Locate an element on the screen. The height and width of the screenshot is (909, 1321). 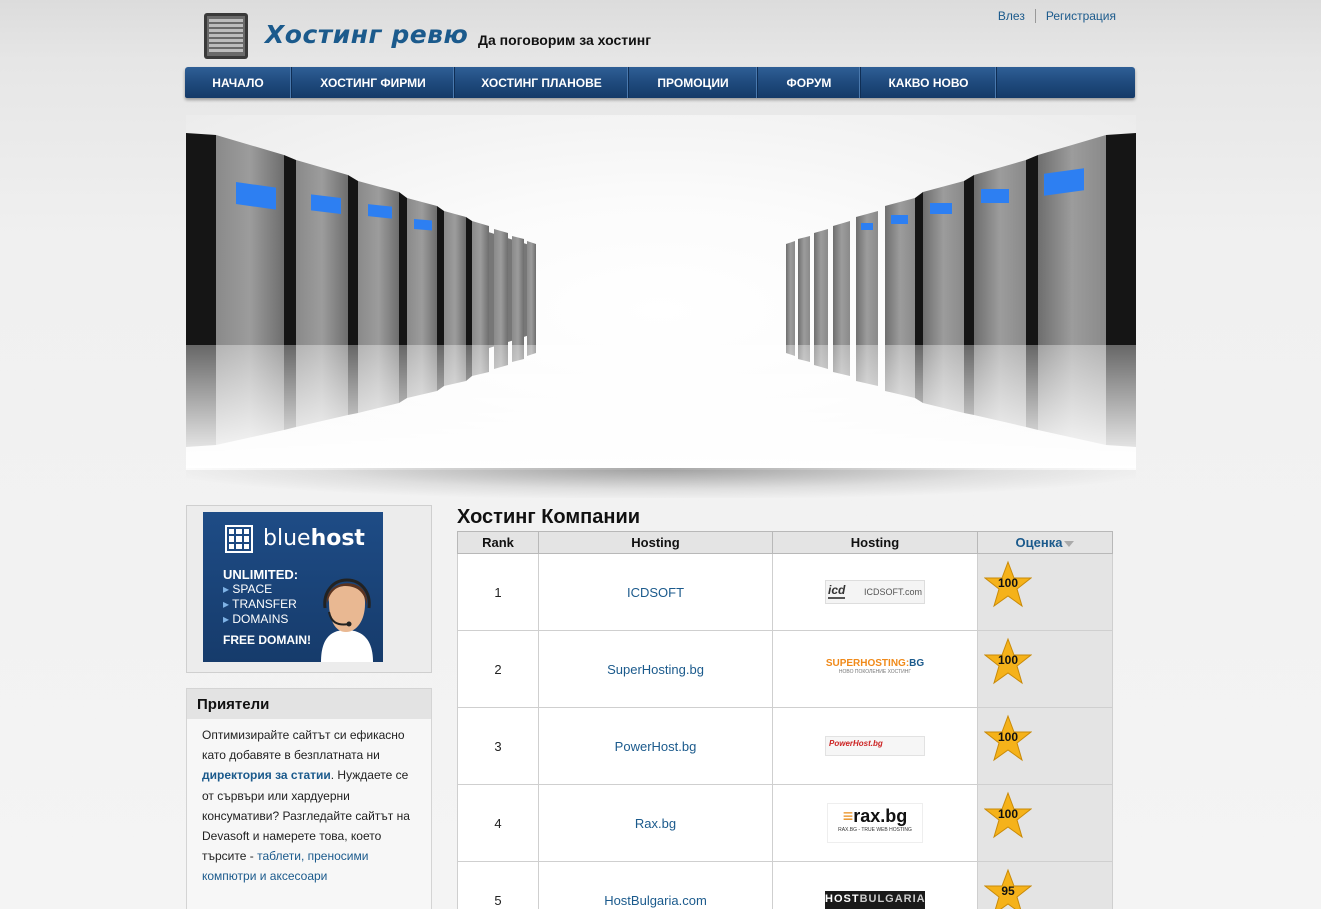
hosting-logo-cell: HOSTBULGARIA is located at coordinates (875, 885).